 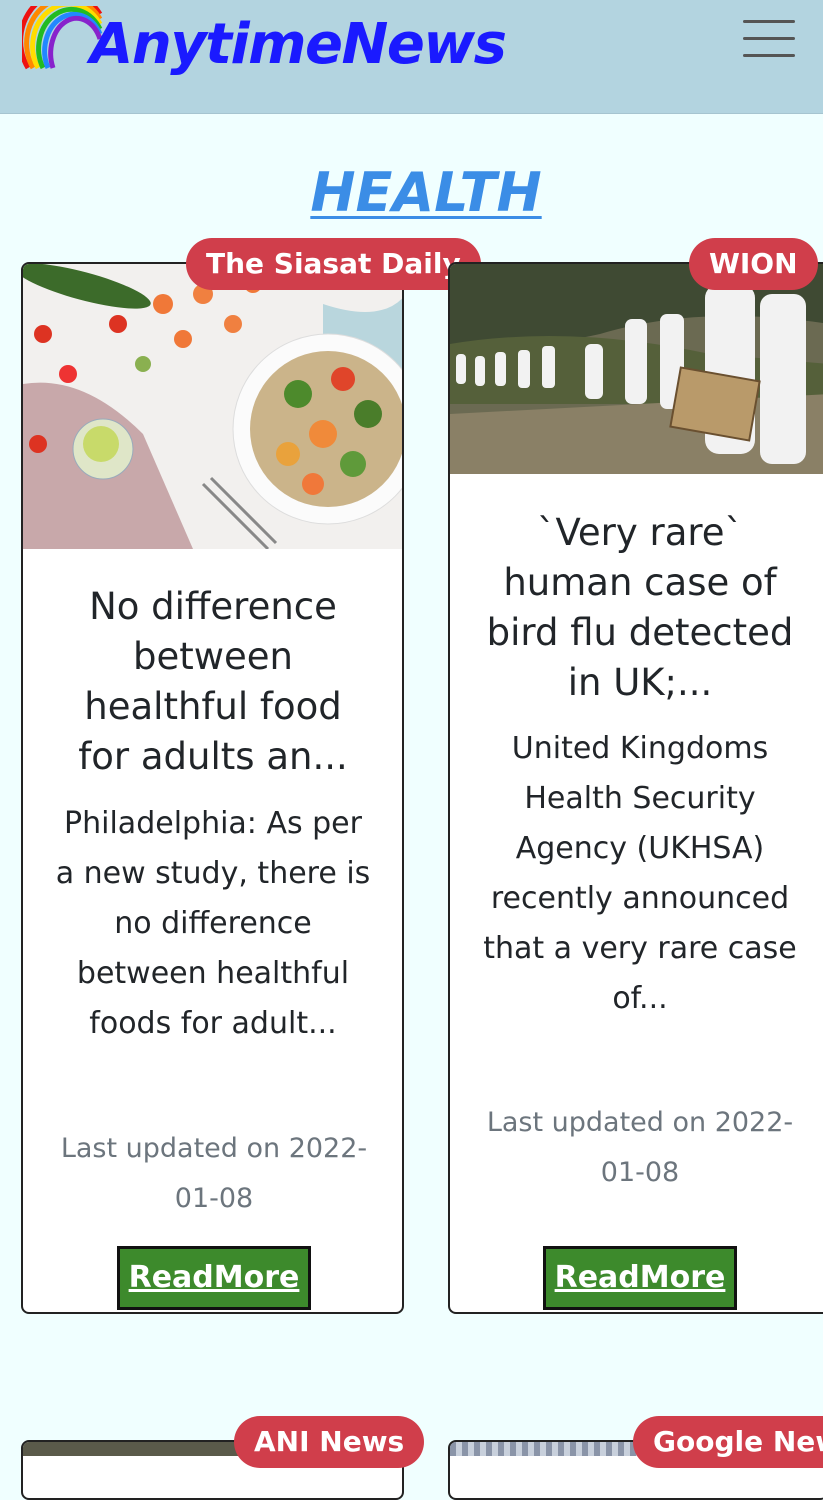 I want to click on source-badge: ANI News, so click(x=329, y=1442).